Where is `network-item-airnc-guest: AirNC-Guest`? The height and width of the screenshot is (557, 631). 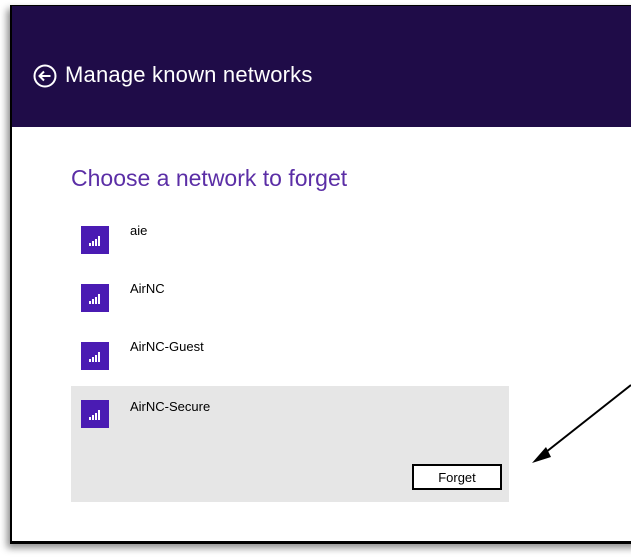
network-item-airnc-guest: AirNC-Guest is located at coordinates (290, 354).